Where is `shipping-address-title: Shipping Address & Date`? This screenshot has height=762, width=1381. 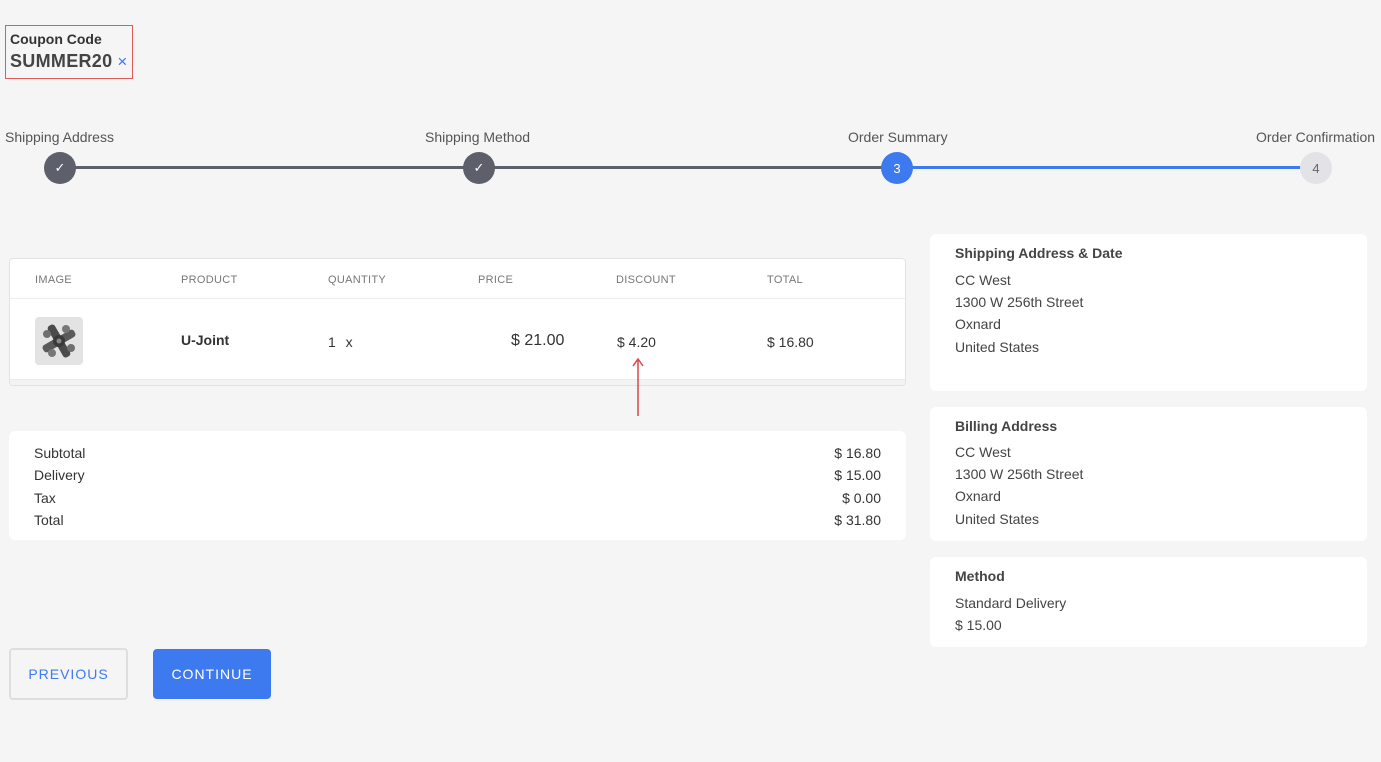 shipping-address-title: Shipping Address & Date is located at coordinates (1039, 253).